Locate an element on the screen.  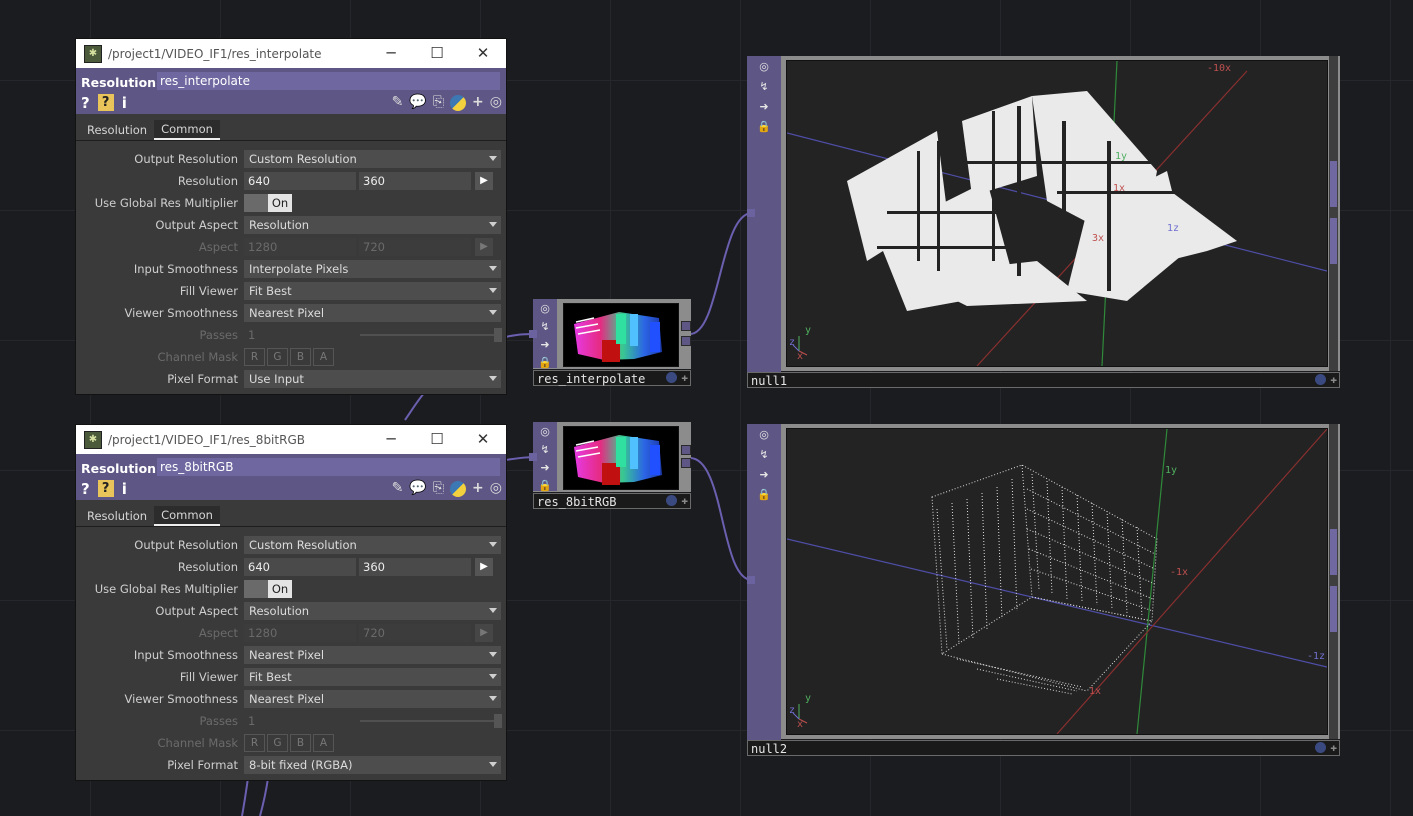
node-name-bar: null2 ✚ is located at coordinates (1043, 748).